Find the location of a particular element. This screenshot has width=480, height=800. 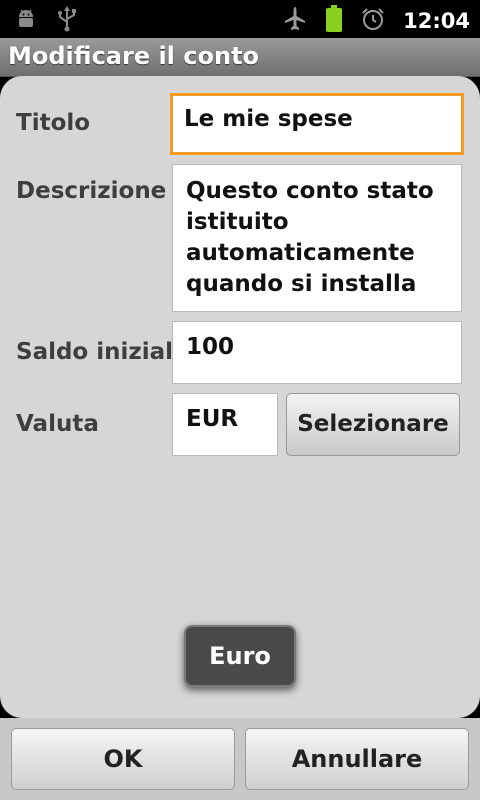

status-bar: 12:04 is located at coordinates (240, 19).